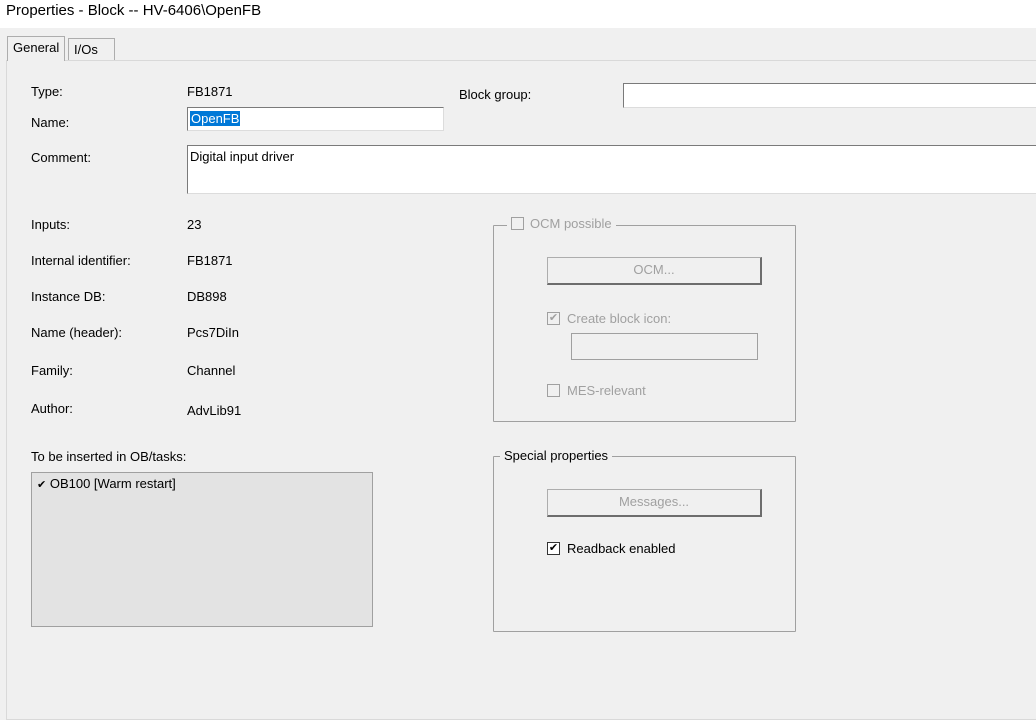 The height and width of the screenshot is (720, 1036). What do you see at coordinates (61, 157) in the screenshot?
I see `comment-label: Comment:` at bounding box center [61, 157].